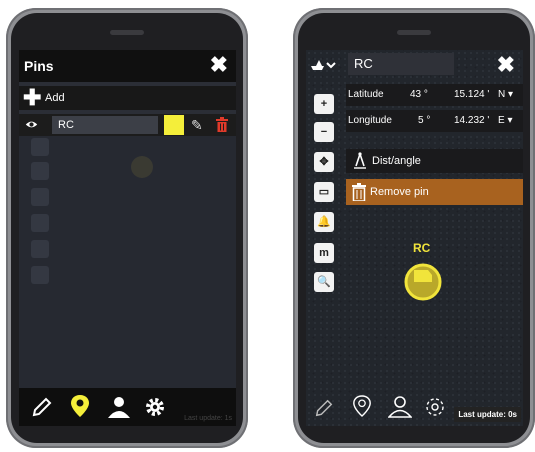 The width and height of the screenshot is (535, 452). Describe the element at coordinates (324, 282) in the screenshot. I see `search-tool-button: 🔍` at that location.